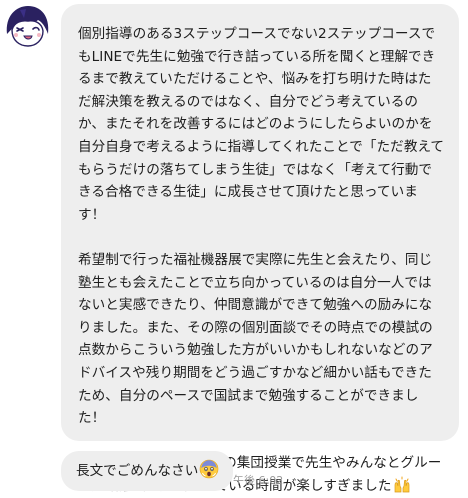 The width and height of the screenshot is (468, 498). Describe the element at coordinates (258, 480) in the screenshot. I see `message-timestamp: 午後 6:02` at that location.